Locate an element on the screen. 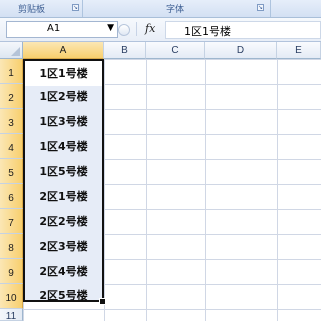 This screenshot has height=321, width=321. row-header: 7 is located at coordinates (11, 221).